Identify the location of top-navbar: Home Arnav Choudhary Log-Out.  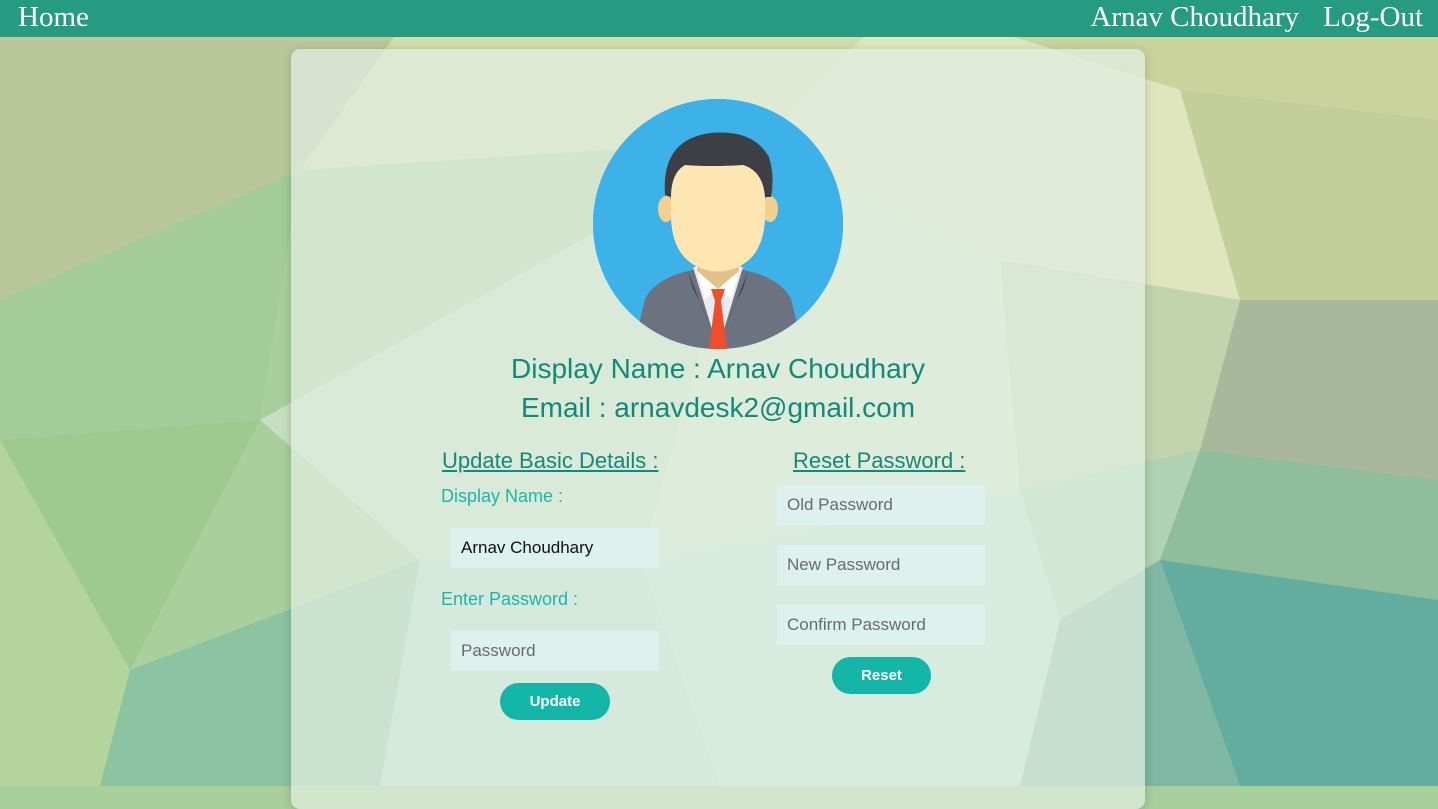
(719, 18).